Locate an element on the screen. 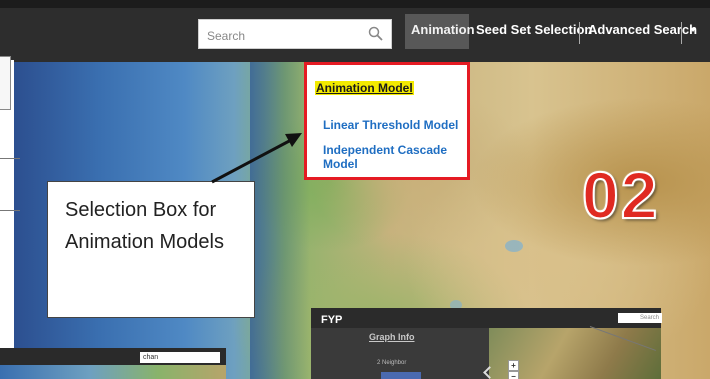  inset-screenshot-left: chan is located at coordinates (113, 363).